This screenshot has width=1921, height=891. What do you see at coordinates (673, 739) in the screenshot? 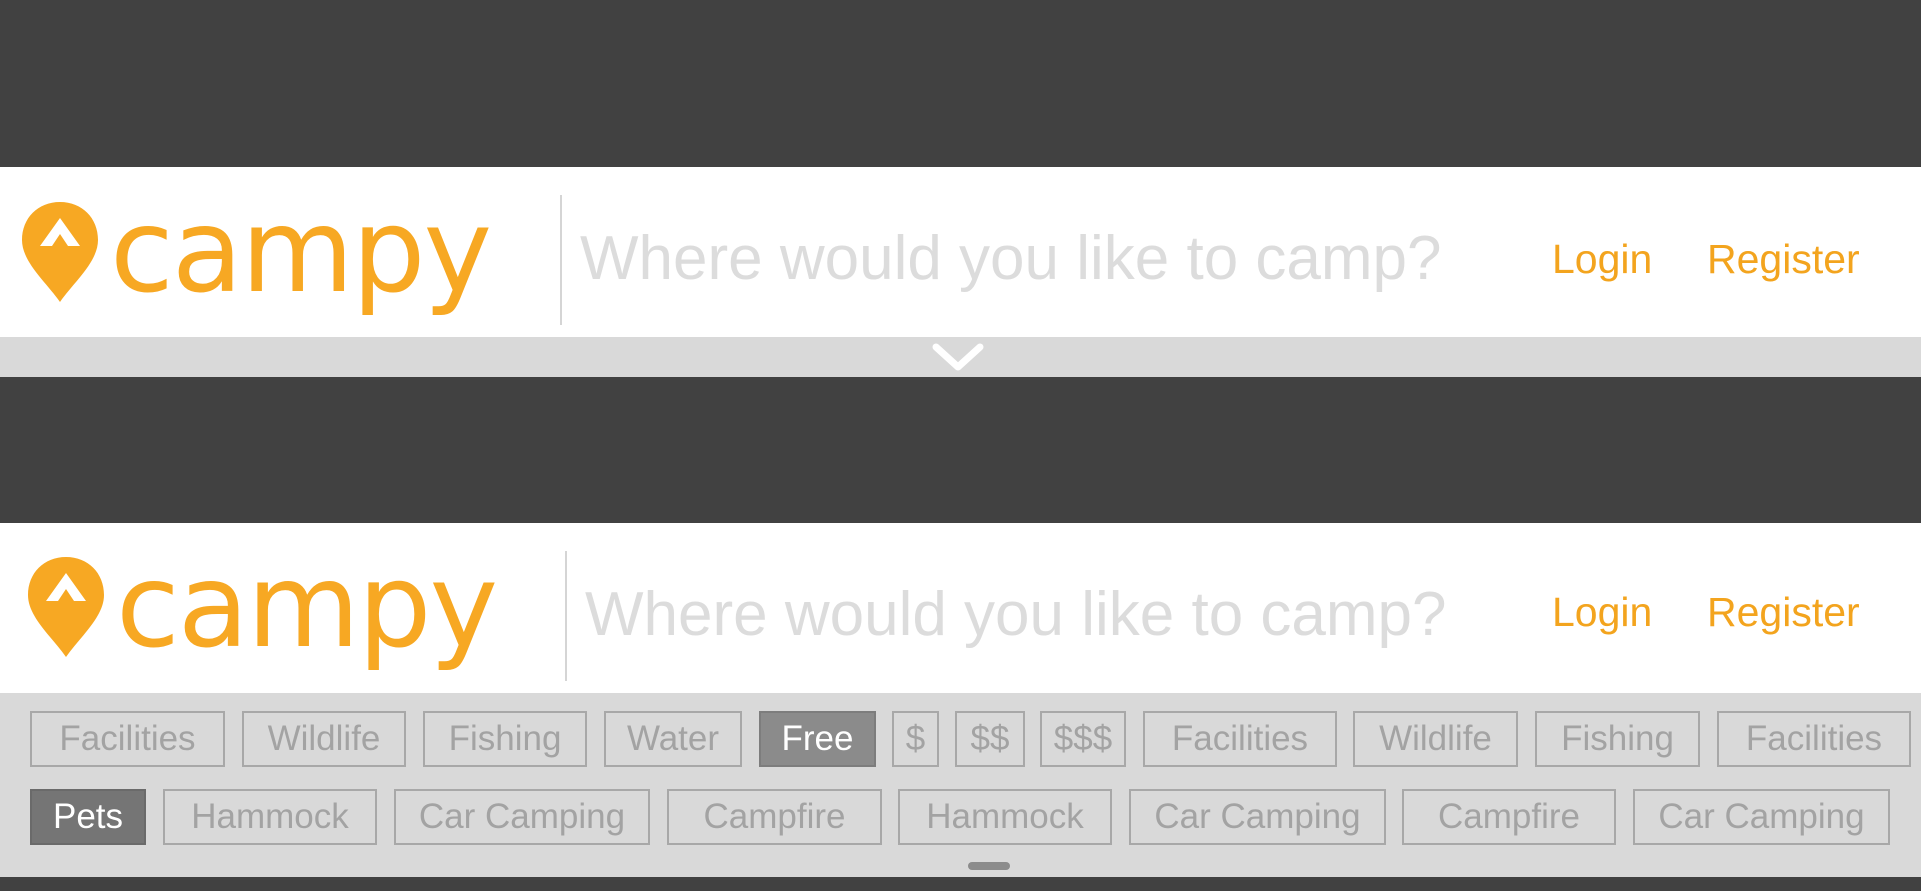
I see `filter-chip: Water` at bounding box center [673, 739].